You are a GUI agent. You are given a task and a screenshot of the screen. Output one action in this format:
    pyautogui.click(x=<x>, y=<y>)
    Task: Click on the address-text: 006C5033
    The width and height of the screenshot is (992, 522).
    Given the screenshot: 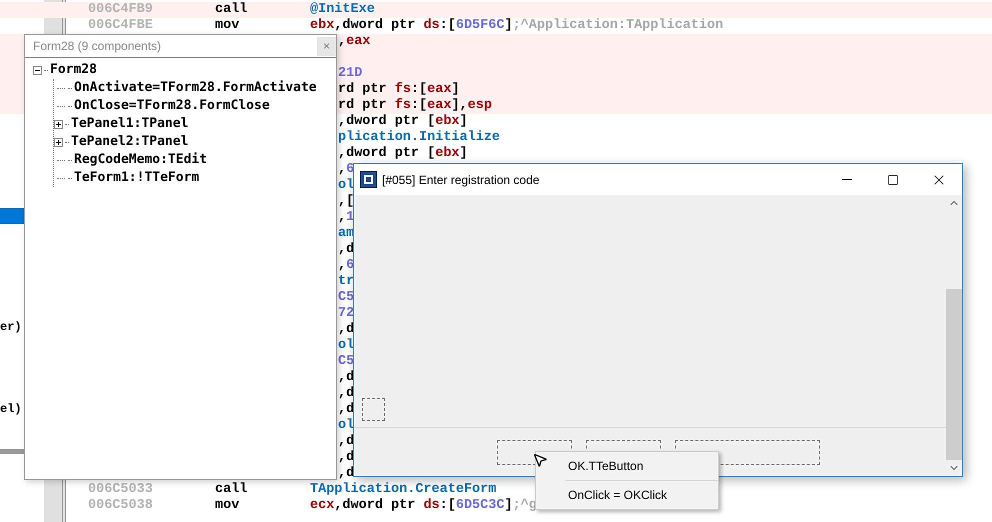 What is the action you would take?
    pyautogui.click(x=121, y=490)
    